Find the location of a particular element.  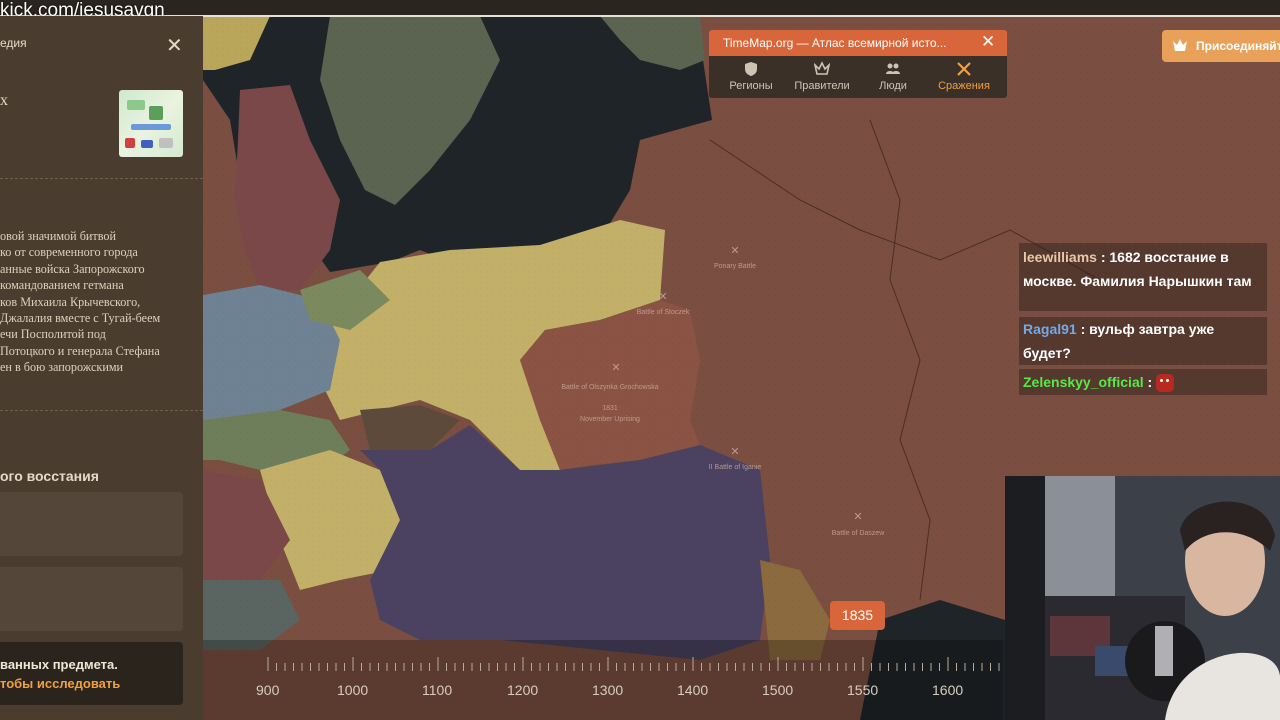

streamer-image is located at coordinates (1142, 598).